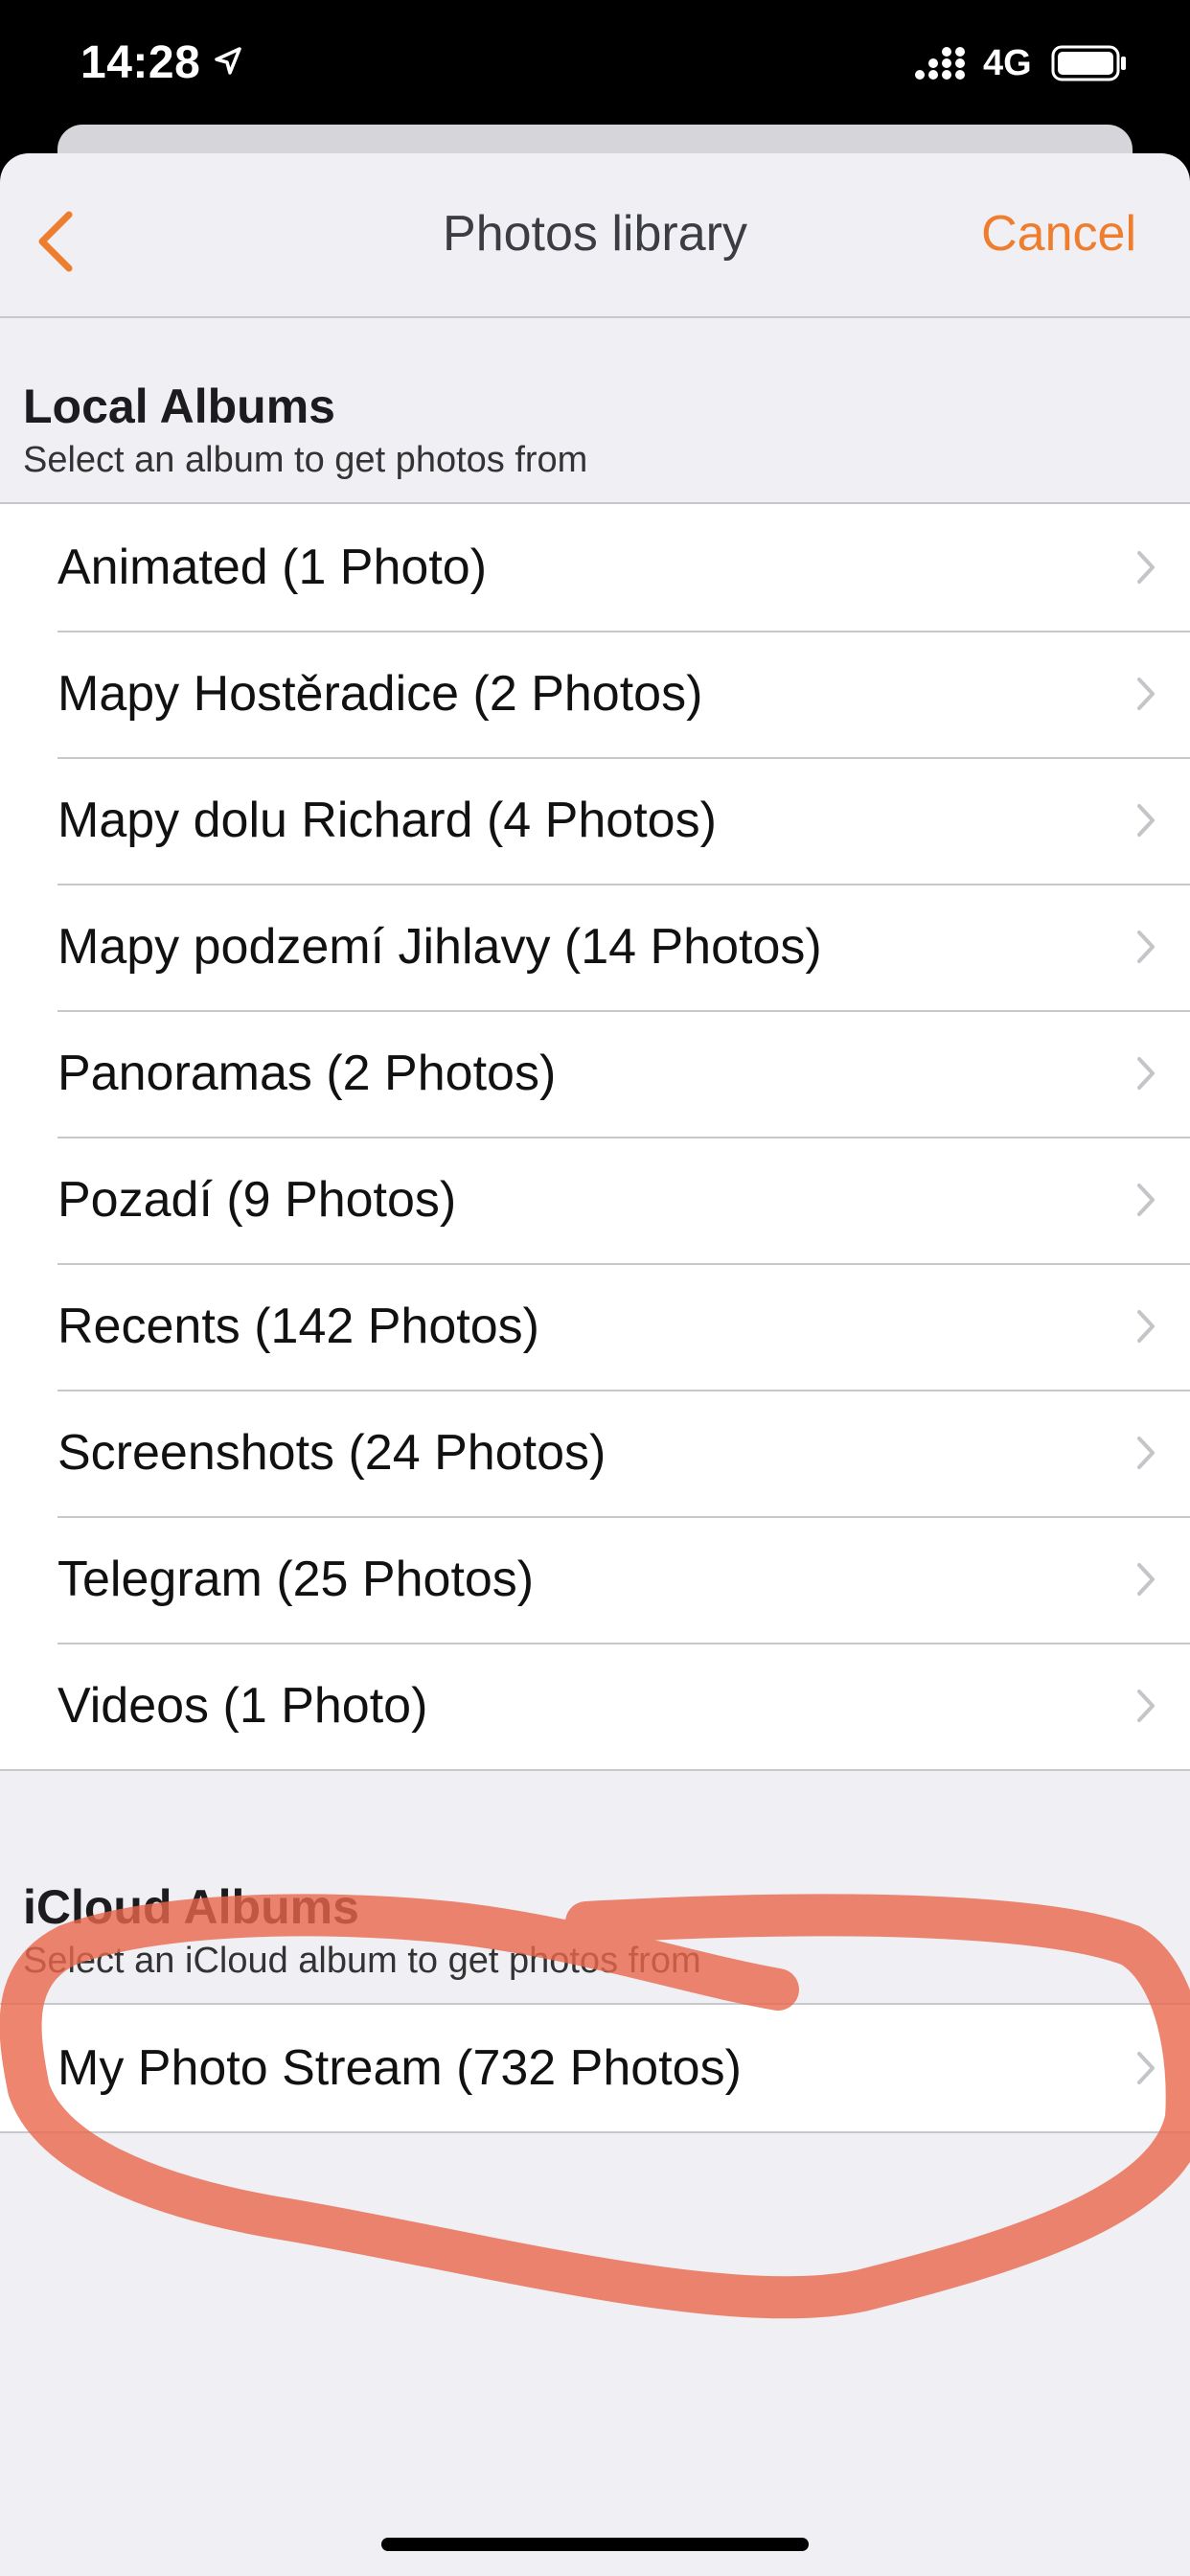 The image size is (1190, 2576). What do you see at coordinates (595, 67) in the screenshot?
I see `status-bar: 14:28 4G` at bounding box center [595, 67].